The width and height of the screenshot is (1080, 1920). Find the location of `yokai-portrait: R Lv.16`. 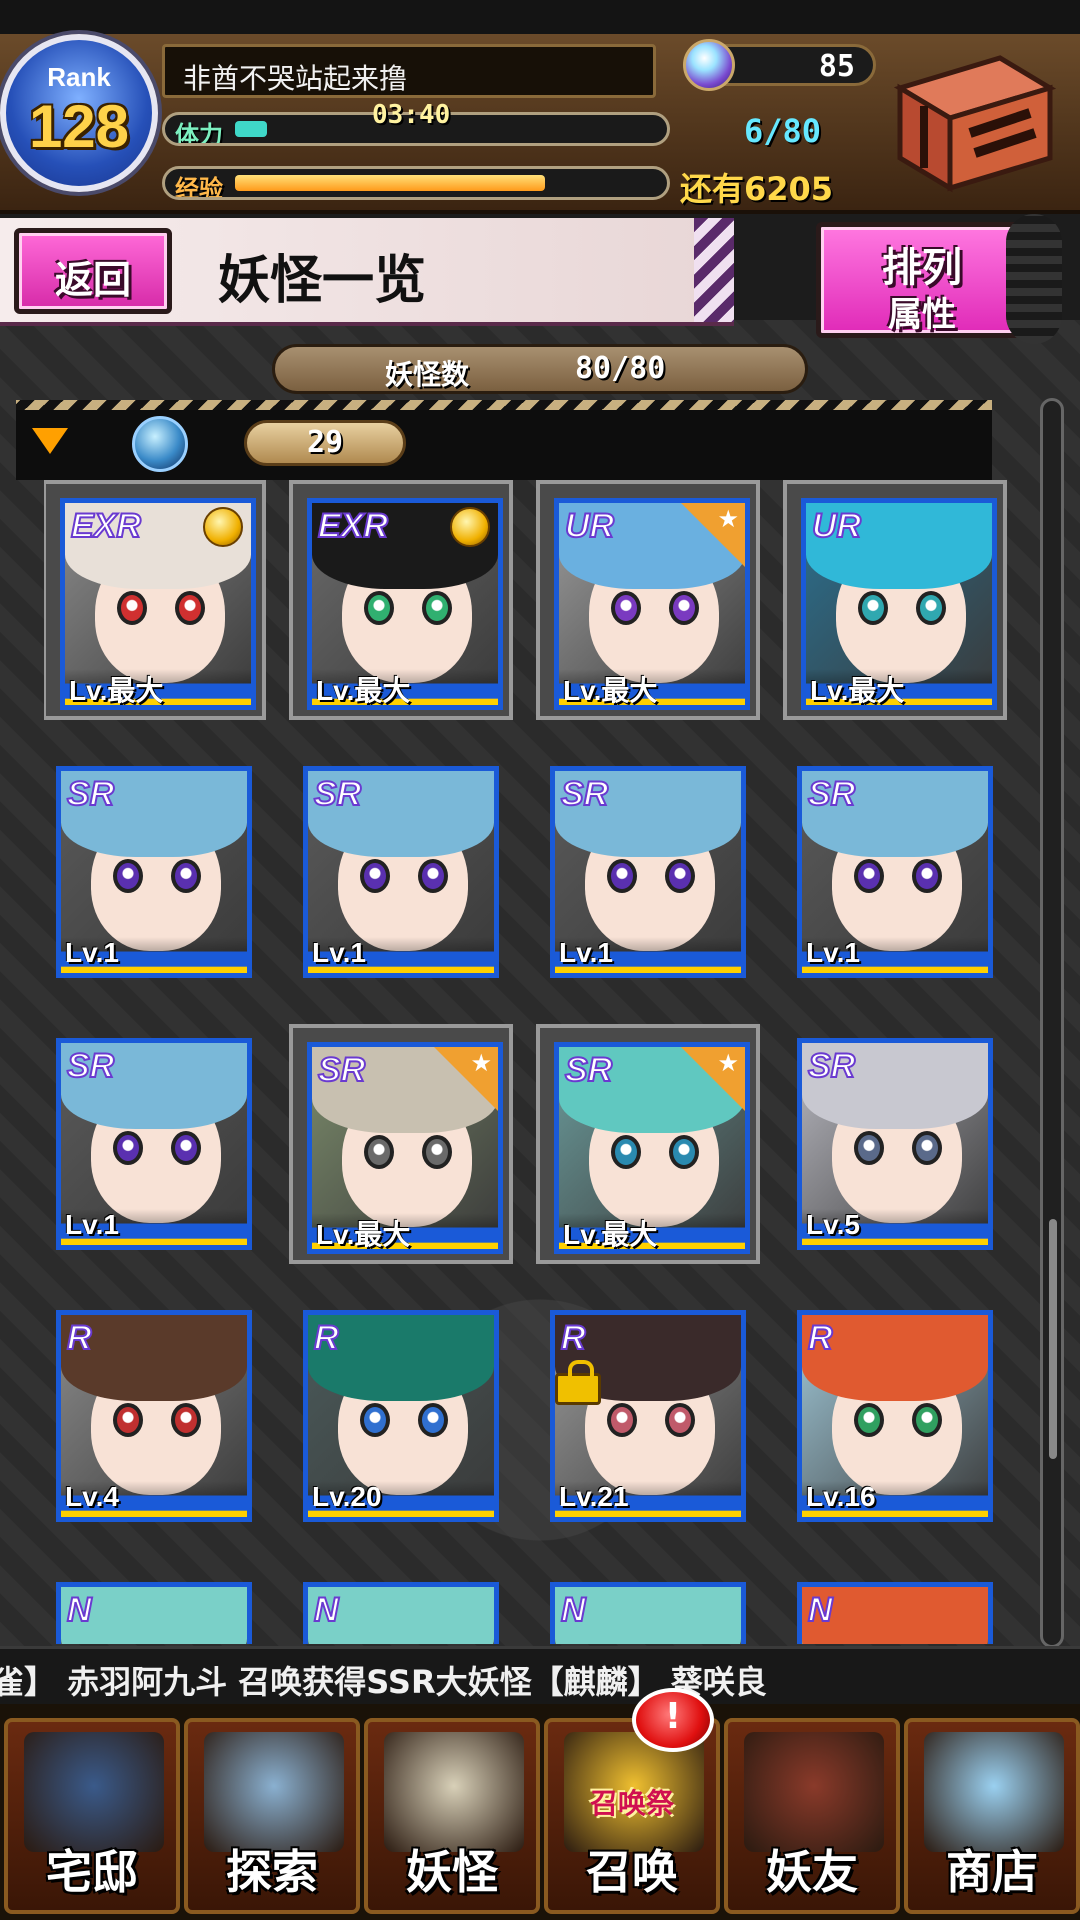

yokai-portrait: R Lv.16 is located at coordinates (895, 1416).